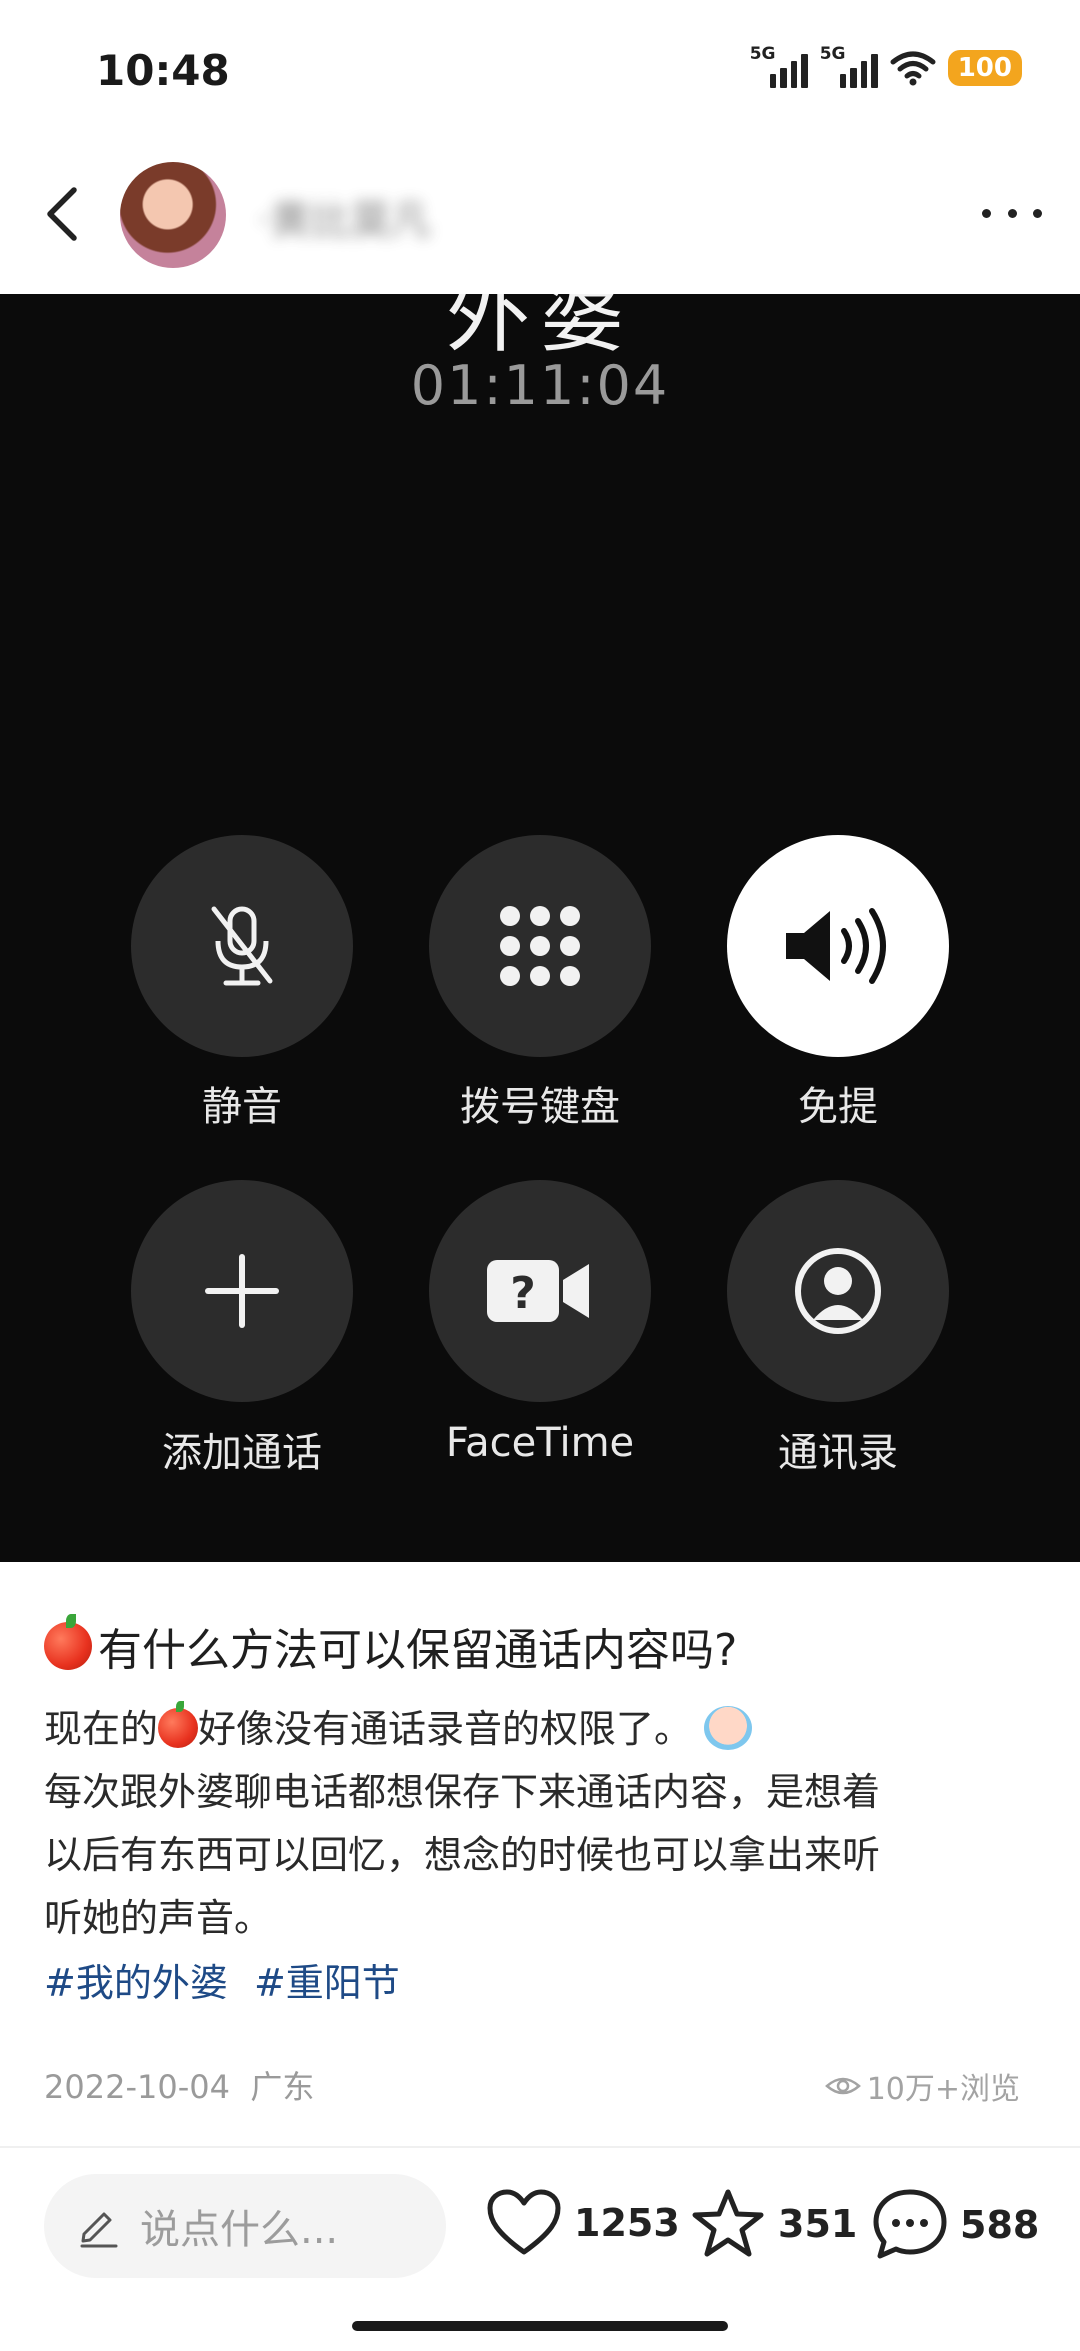 Image resolution: width=1080 pixels, height=2351 pixels. Describe the element at coordinates (242, 1107) in the screenshot. I see `mute-label: 静音` at that location.